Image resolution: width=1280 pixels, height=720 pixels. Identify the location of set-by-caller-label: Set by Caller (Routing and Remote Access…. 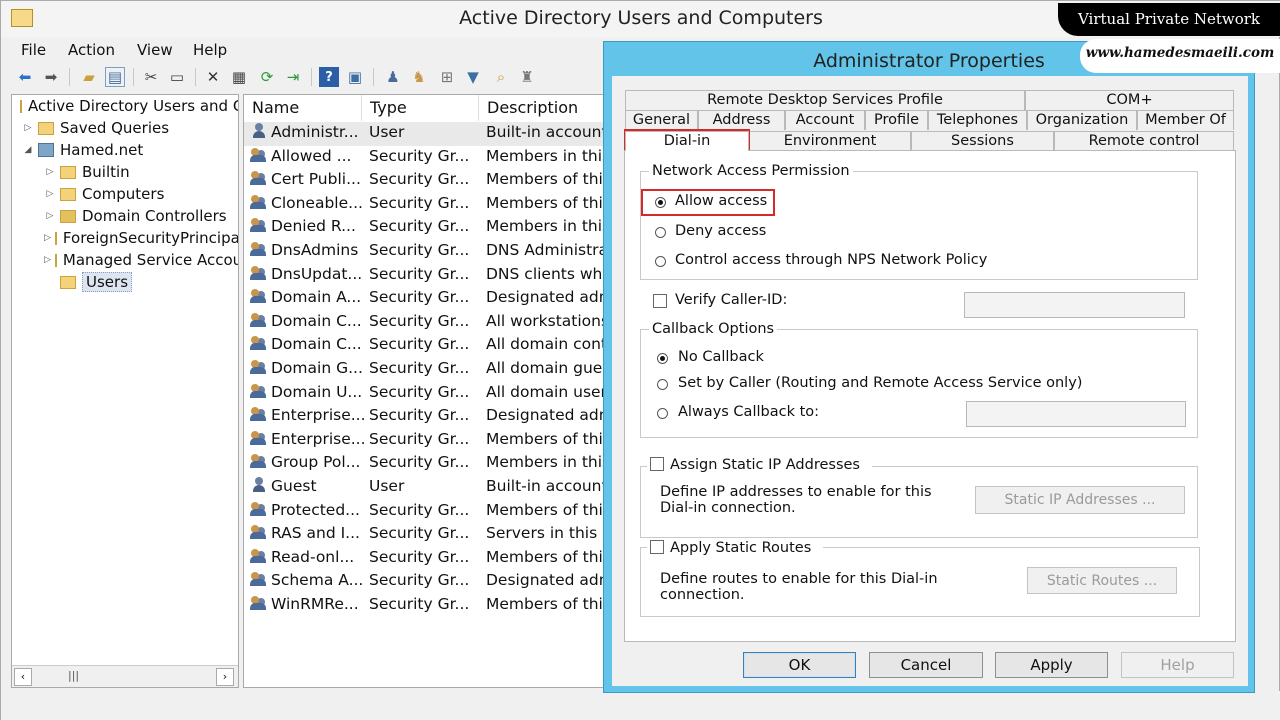
(880, 383).